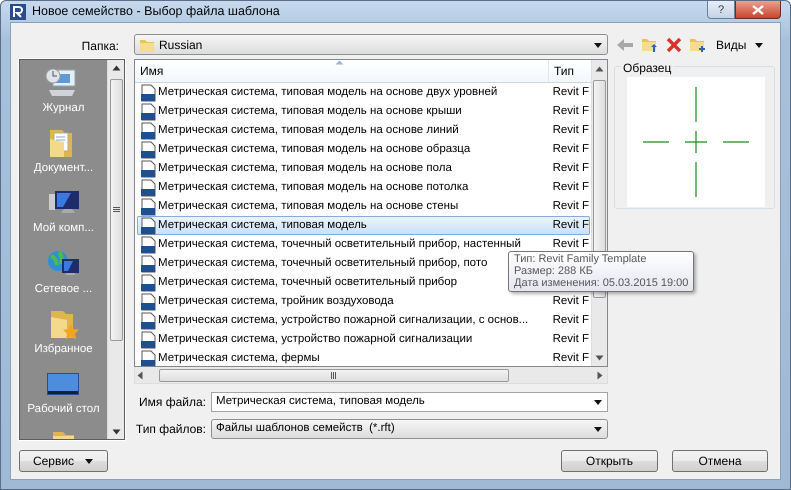 This screenshot has width=791, height=490. I want to click on file-name: Метрическая система, точечный осветительный прибор, пото, so click(323, 263).